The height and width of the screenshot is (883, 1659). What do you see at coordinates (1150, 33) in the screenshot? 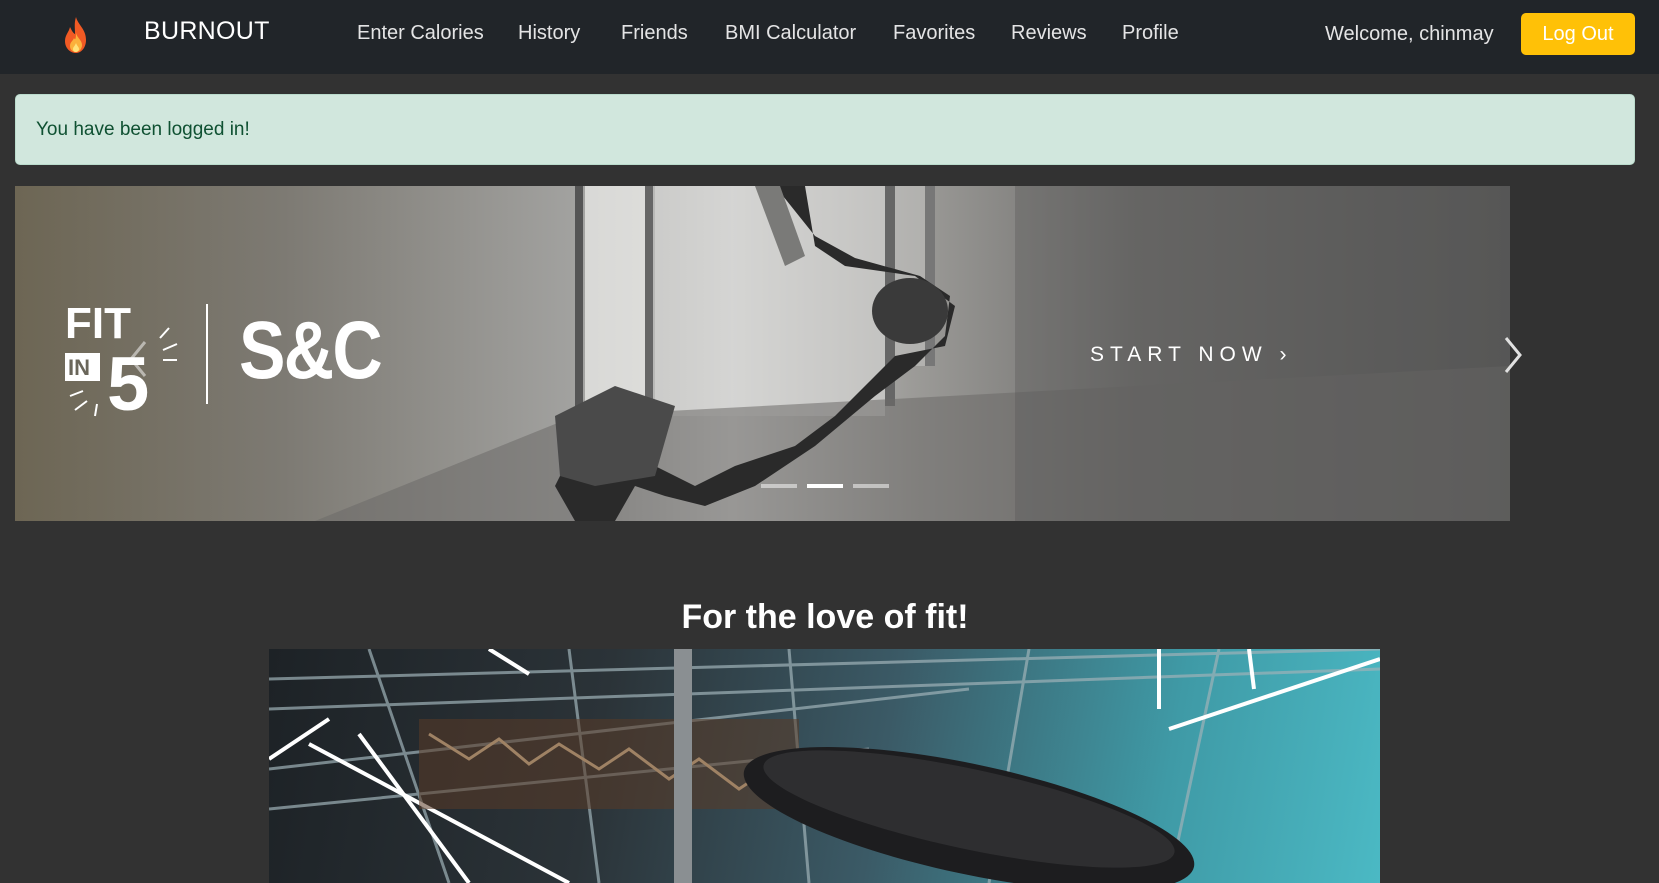
I see `nav-profile: Profile` at bounding box center [1150, 33].